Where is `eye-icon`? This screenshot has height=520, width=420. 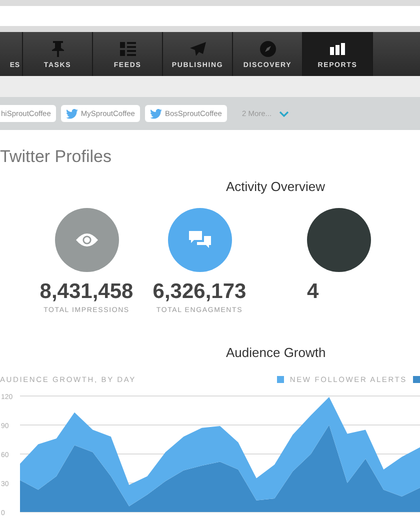
eye-icon is located at coordinates (87, 240).